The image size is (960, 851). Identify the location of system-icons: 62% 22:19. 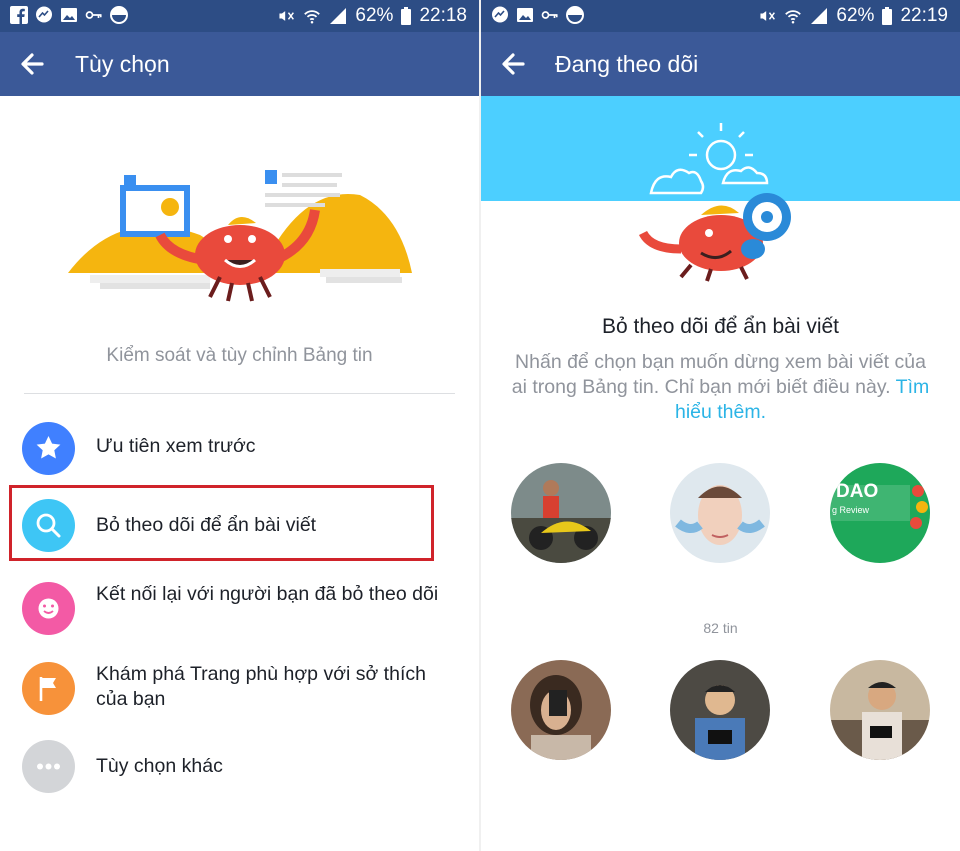
(853, 16).